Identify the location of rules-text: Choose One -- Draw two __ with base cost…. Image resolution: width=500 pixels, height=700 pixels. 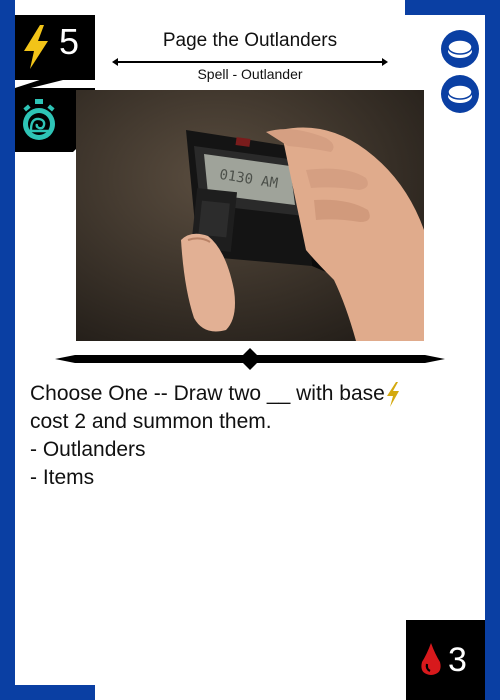
(250, 436).